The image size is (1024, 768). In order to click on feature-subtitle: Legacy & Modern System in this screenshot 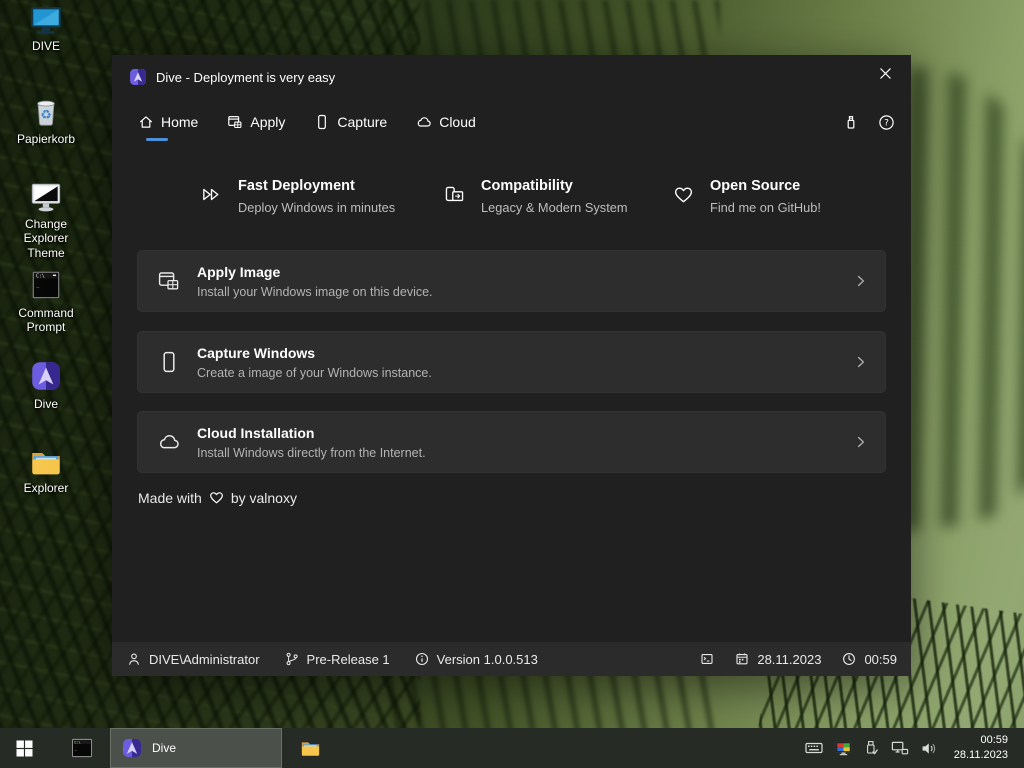, I will do `click(554, 207)`.